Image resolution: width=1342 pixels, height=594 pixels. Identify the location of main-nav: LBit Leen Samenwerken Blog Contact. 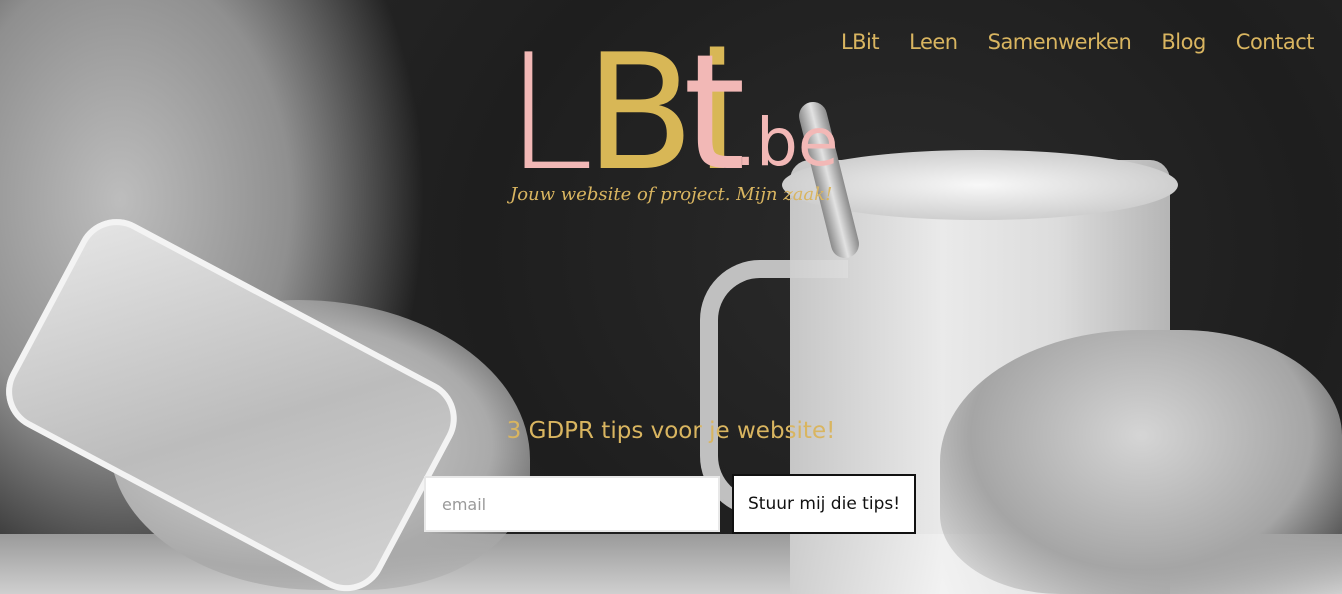
(1078, 42).